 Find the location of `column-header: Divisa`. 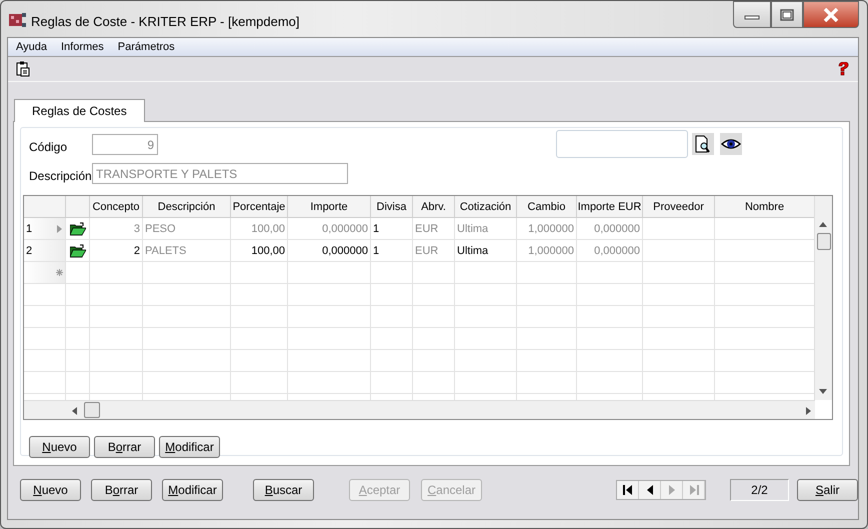

column-header: Divisa is located at coordinates (392, 206).